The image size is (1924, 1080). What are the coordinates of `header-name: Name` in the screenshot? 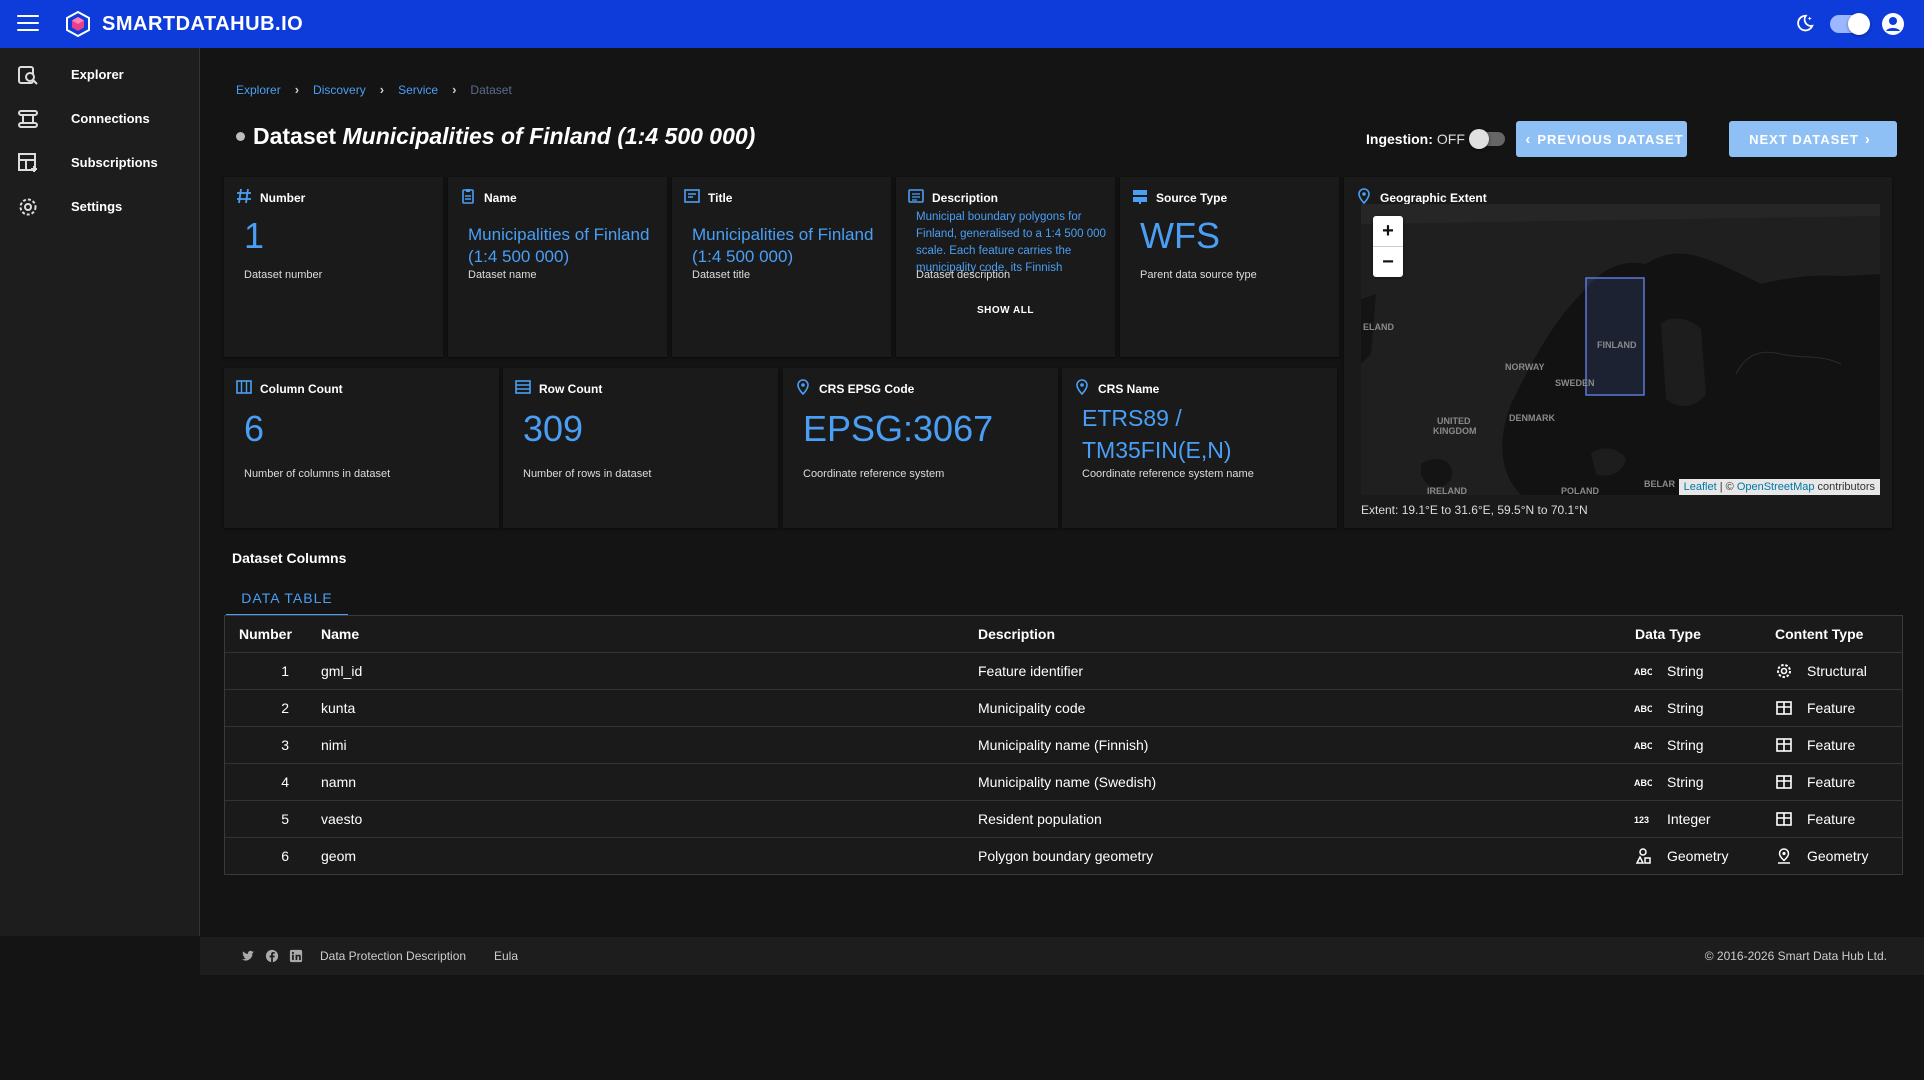 It's located at (340, 634).